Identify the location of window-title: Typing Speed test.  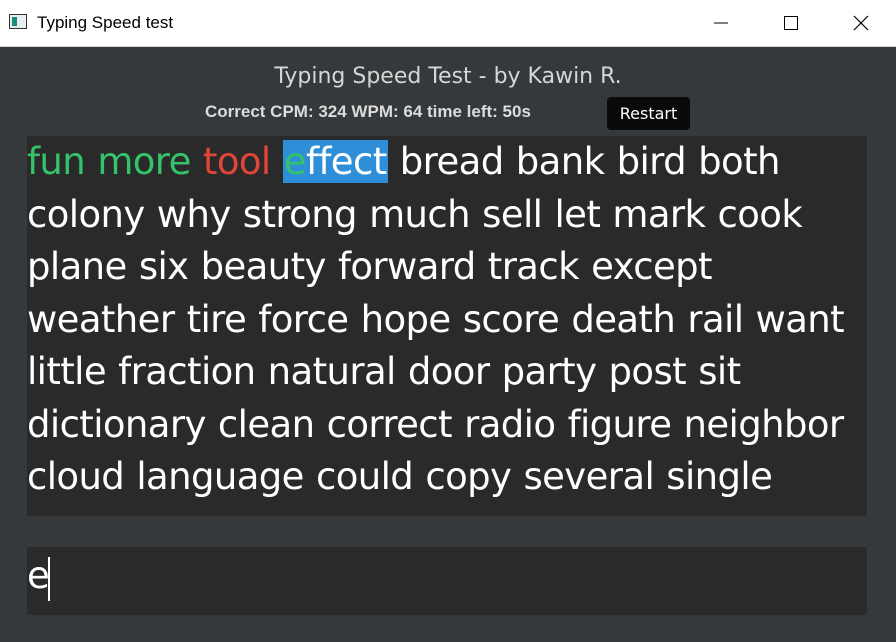
(105, 22).